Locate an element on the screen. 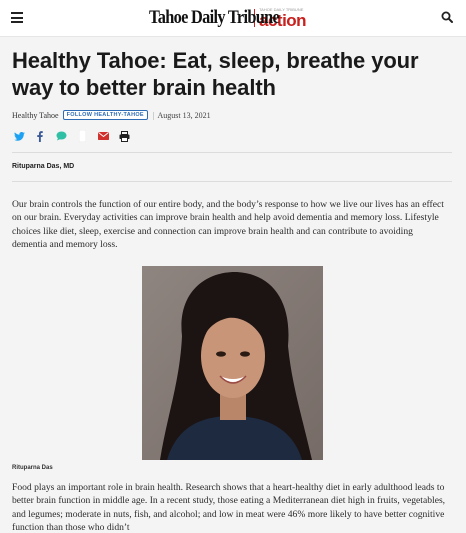 Image resolution: width=466 pixels, height=533 pixels. author-photo is located at coordinates (232, 363).